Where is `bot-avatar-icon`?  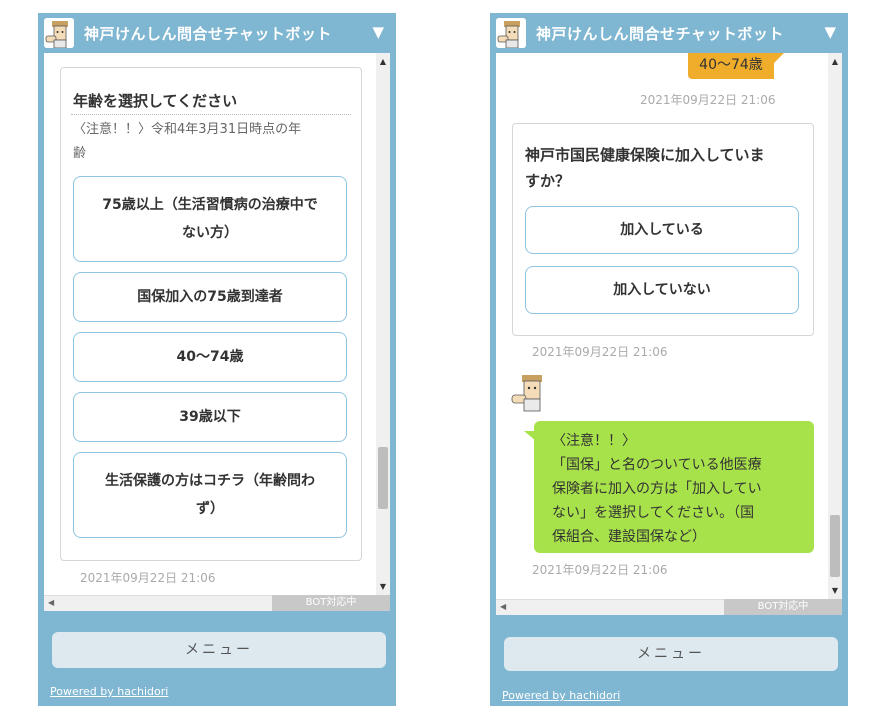
bot-avatar-icon is located at coordinates (528, 393).